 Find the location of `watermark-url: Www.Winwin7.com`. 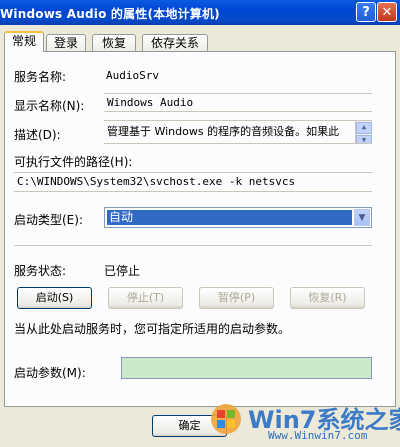

watermark-url: Www.Winwin7.com is located at coordinates (318, 435).